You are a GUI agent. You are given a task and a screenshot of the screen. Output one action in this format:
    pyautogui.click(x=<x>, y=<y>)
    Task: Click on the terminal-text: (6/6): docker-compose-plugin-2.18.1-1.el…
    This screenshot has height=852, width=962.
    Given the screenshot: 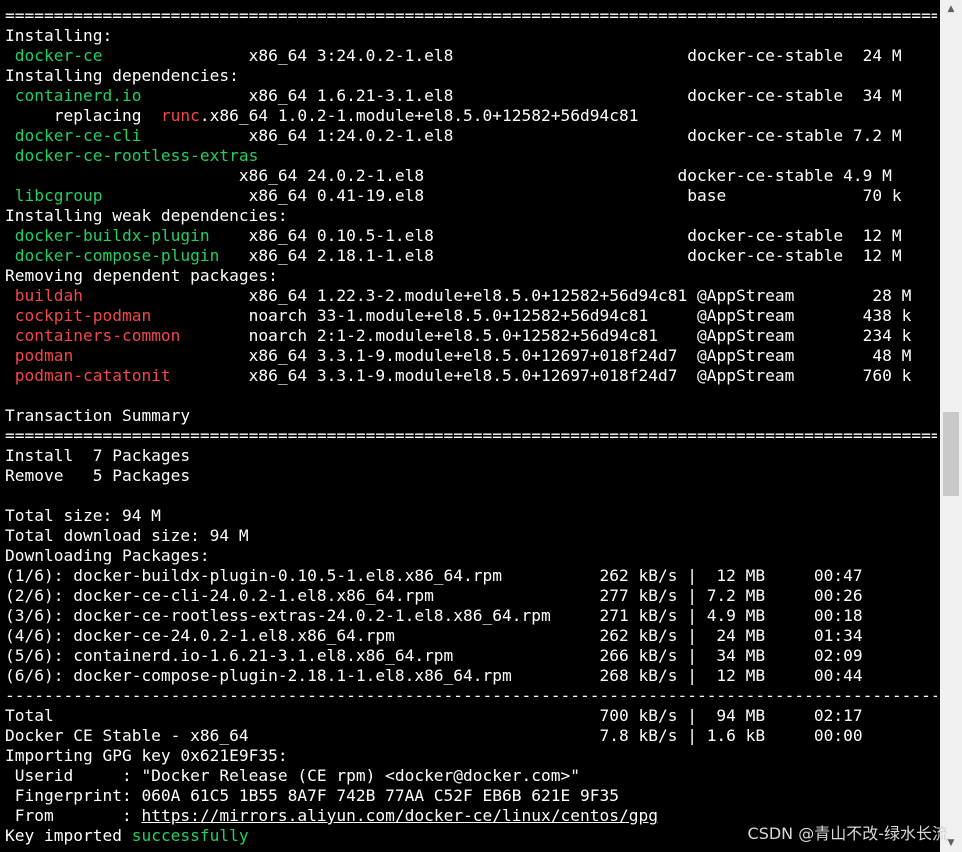 What is the action you would take?
    pyautogui.click(x=434, y=675)
    